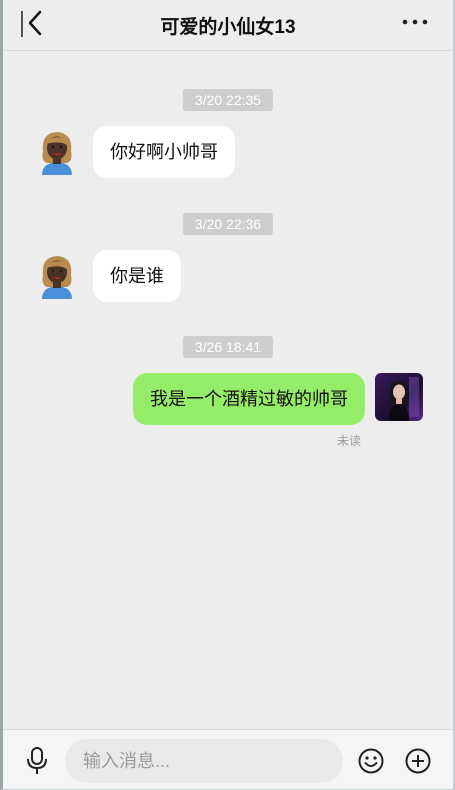 The width and height of the screenshot is (455, 790). What do you see at coordinates (204, 761) in the screenshot?
I see `message-input` at bounding box center [204, 761].